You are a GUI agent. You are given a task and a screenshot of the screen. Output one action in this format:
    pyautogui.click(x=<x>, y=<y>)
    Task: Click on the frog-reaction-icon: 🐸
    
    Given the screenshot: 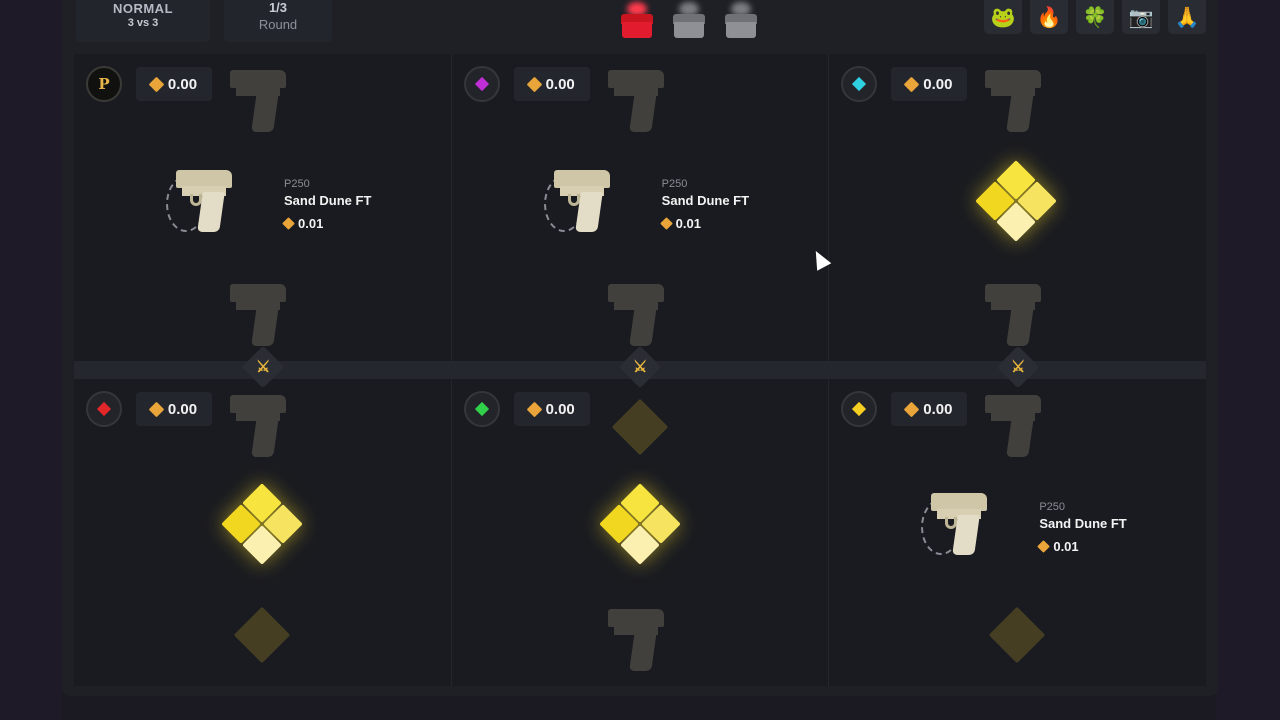 What is the action you would take?
    pyautogui.click(x=1003, y=17)
    